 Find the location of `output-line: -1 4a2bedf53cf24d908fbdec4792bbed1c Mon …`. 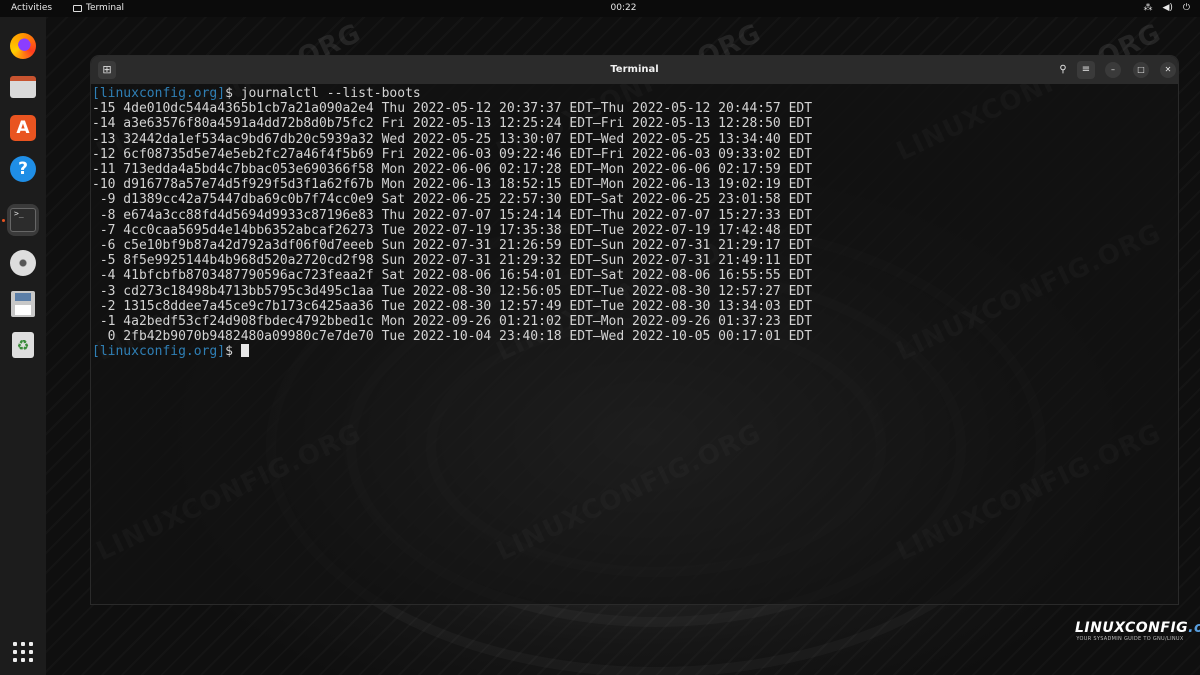

output-line: -1 4a2bedf53cf24d908fbdec4792bbed1c Mon … is located at coordinates (452, 322).